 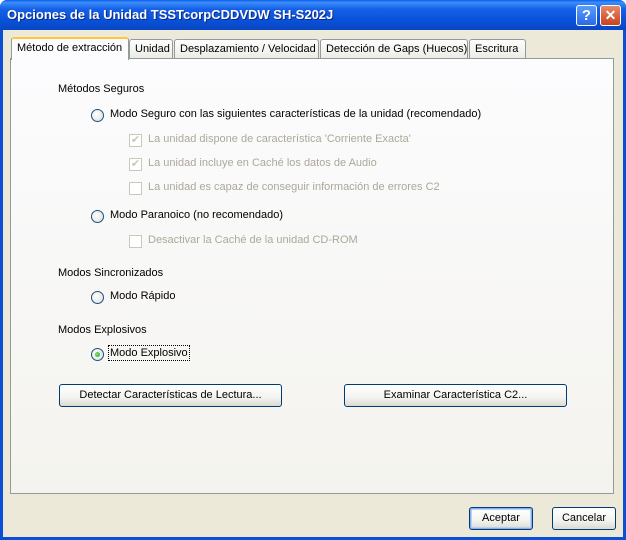 I want to click on group-title-sync: Modos Sincronizados, so click(x=111, y=273).